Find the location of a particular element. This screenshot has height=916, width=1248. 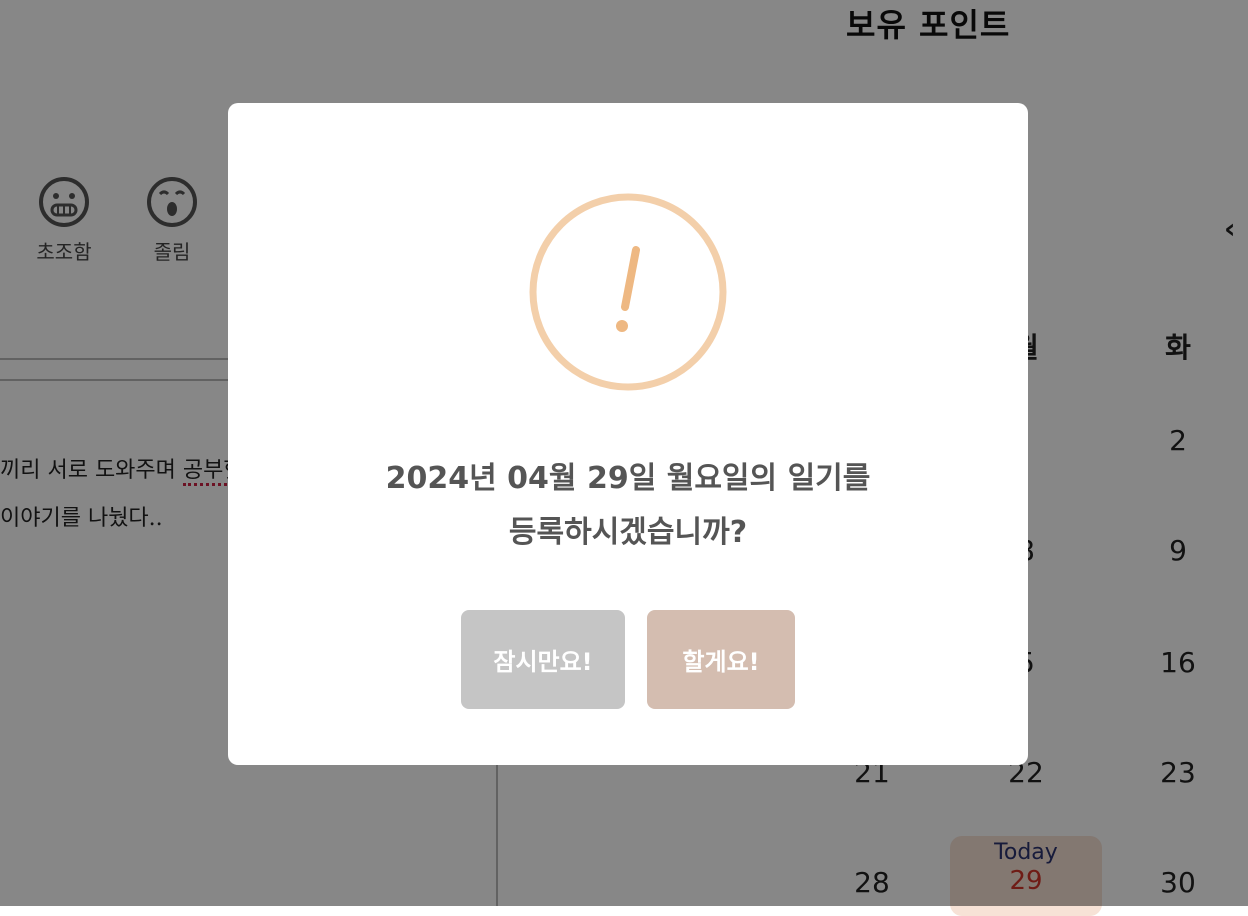

dialog-message-line1: 2024년 04월 29일 월요일의 일기를 is located at coordinates (628, 478).